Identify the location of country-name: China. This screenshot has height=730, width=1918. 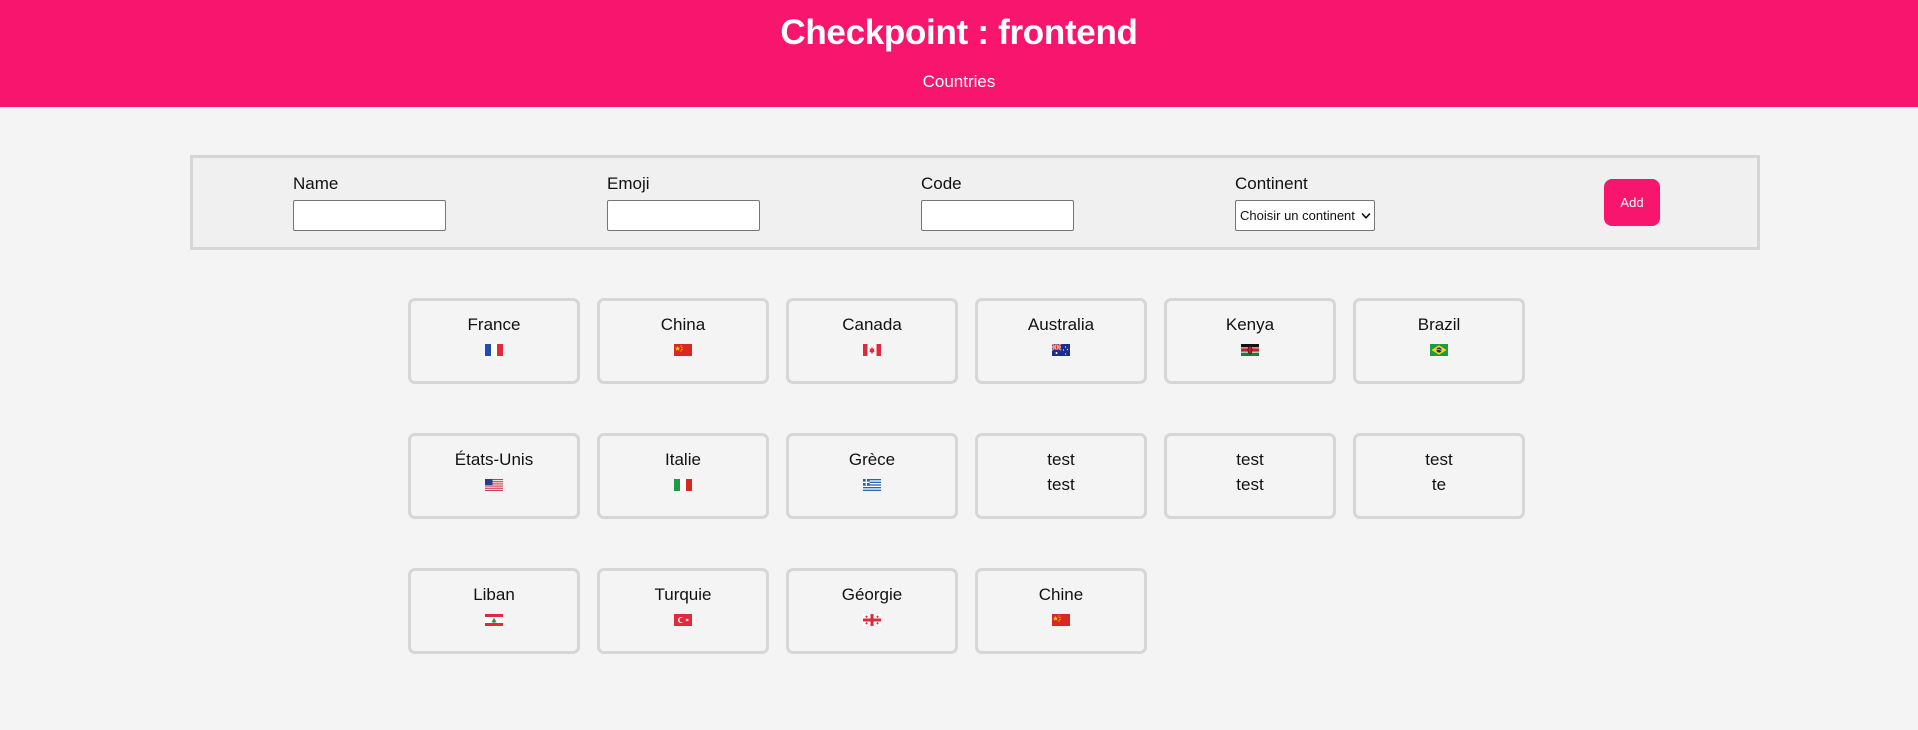
(683, 324).